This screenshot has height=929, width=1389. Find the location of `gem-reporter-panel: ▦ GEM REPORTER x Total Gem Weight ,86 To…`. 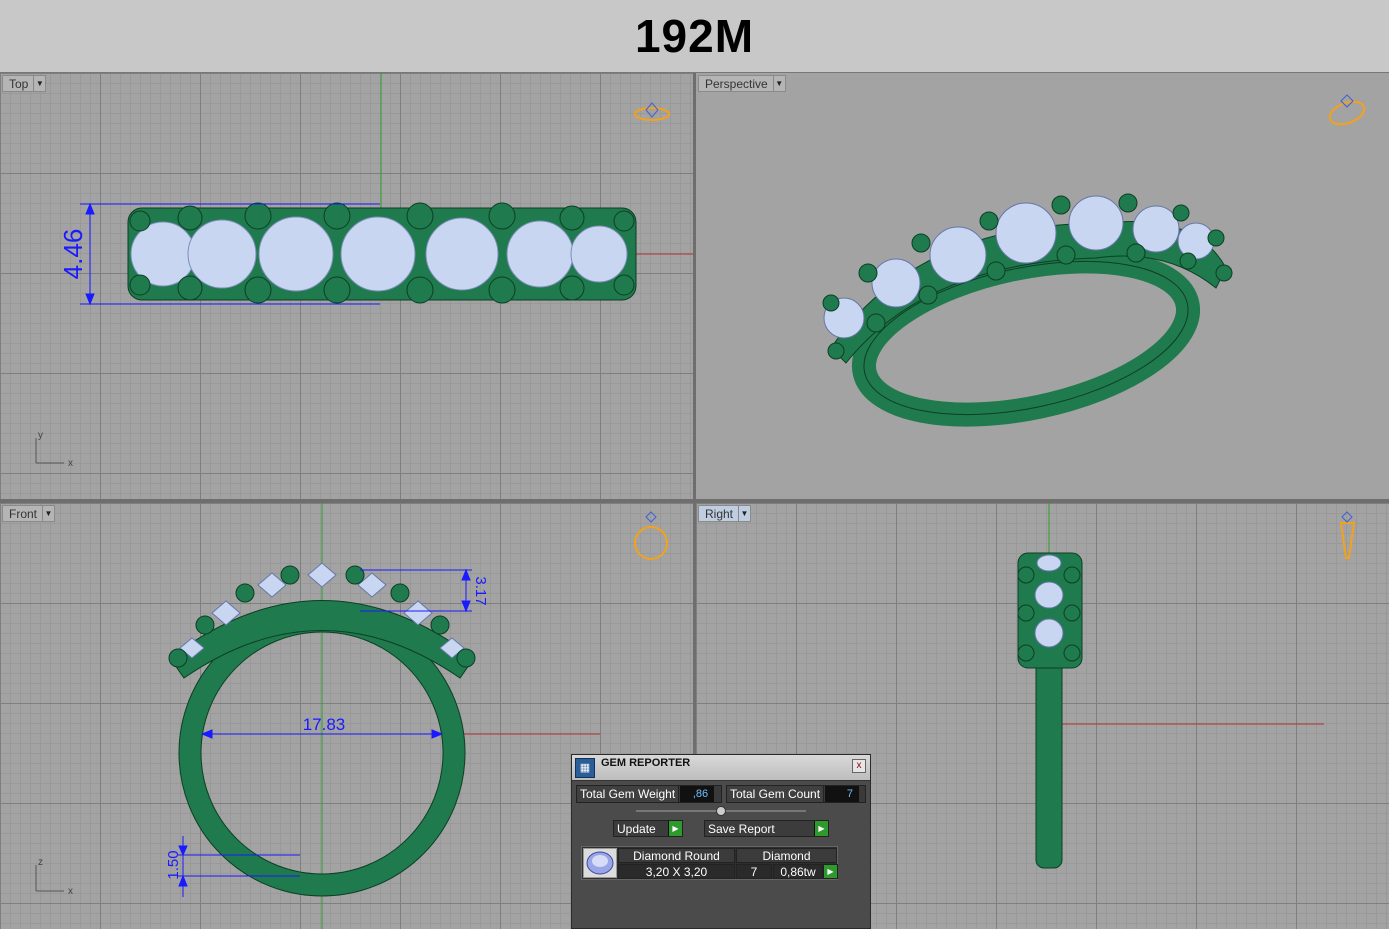

gem-reporter-panel: ▦ GEM REPORTER x Total Gem Weight ,86 To… is located at coordinates (721, 841).